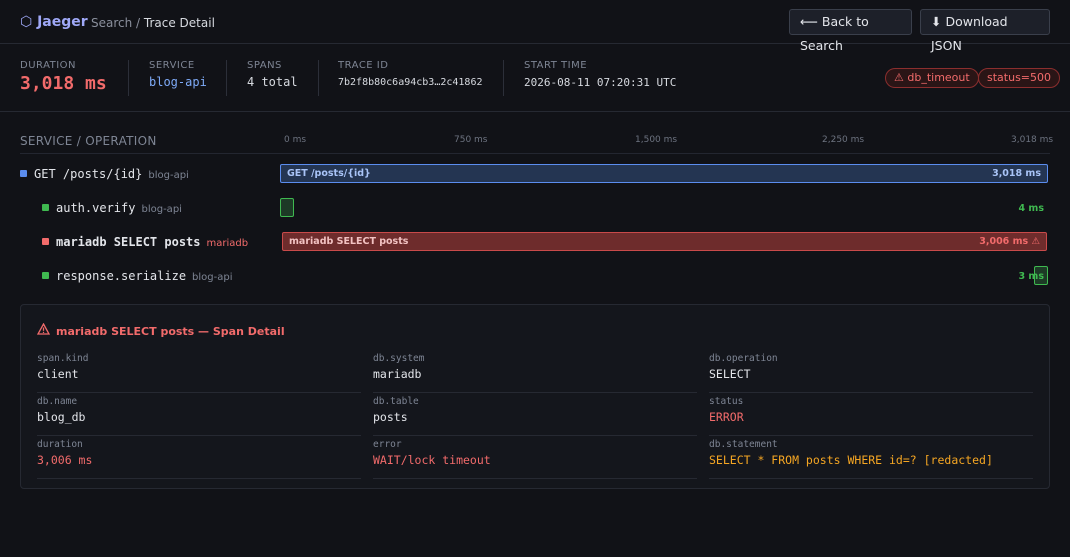 Image resolution: width=1070 pixels, height=557 pixels. What do you see at coordinates (172, 65) in the screenshot?
I see `service-label: SERVICE` at bounding box center [172, 65].